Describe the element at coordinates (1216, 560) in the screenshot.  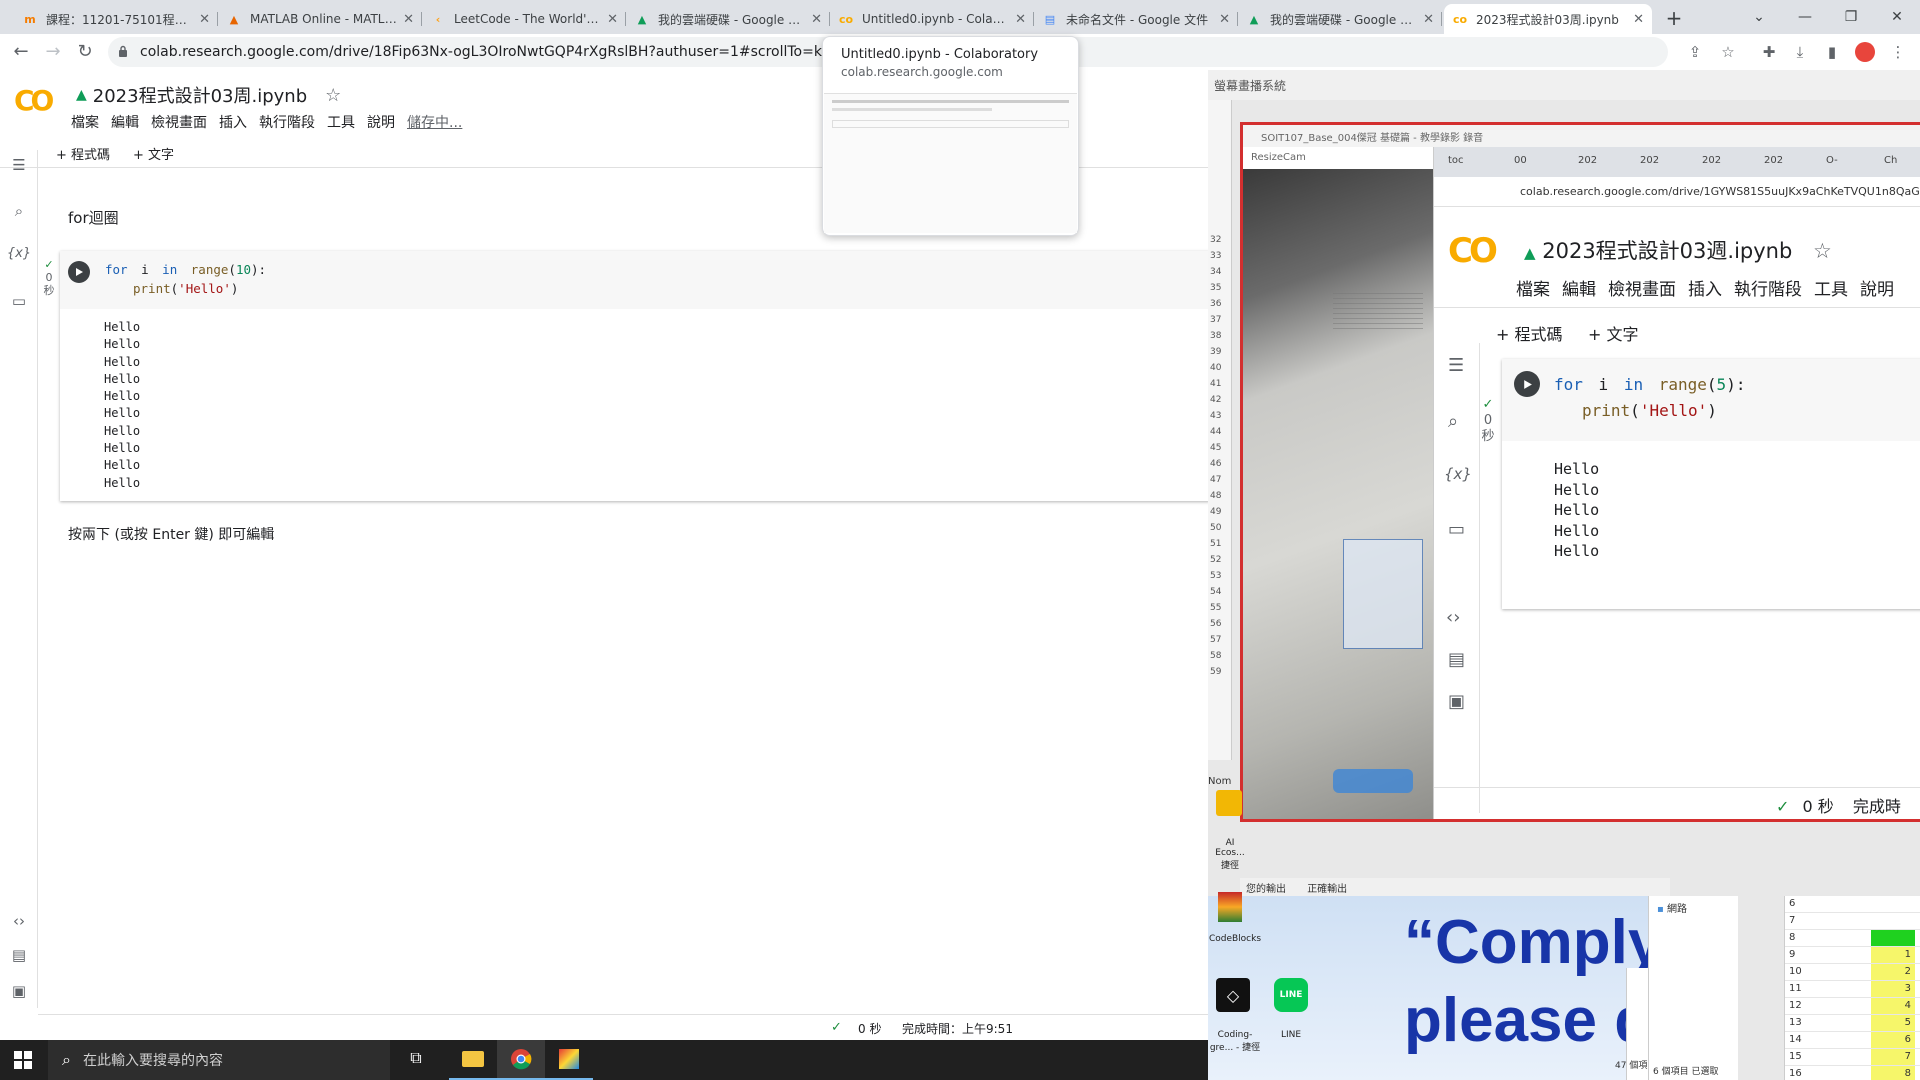
I see `line-number: 52` at that location.